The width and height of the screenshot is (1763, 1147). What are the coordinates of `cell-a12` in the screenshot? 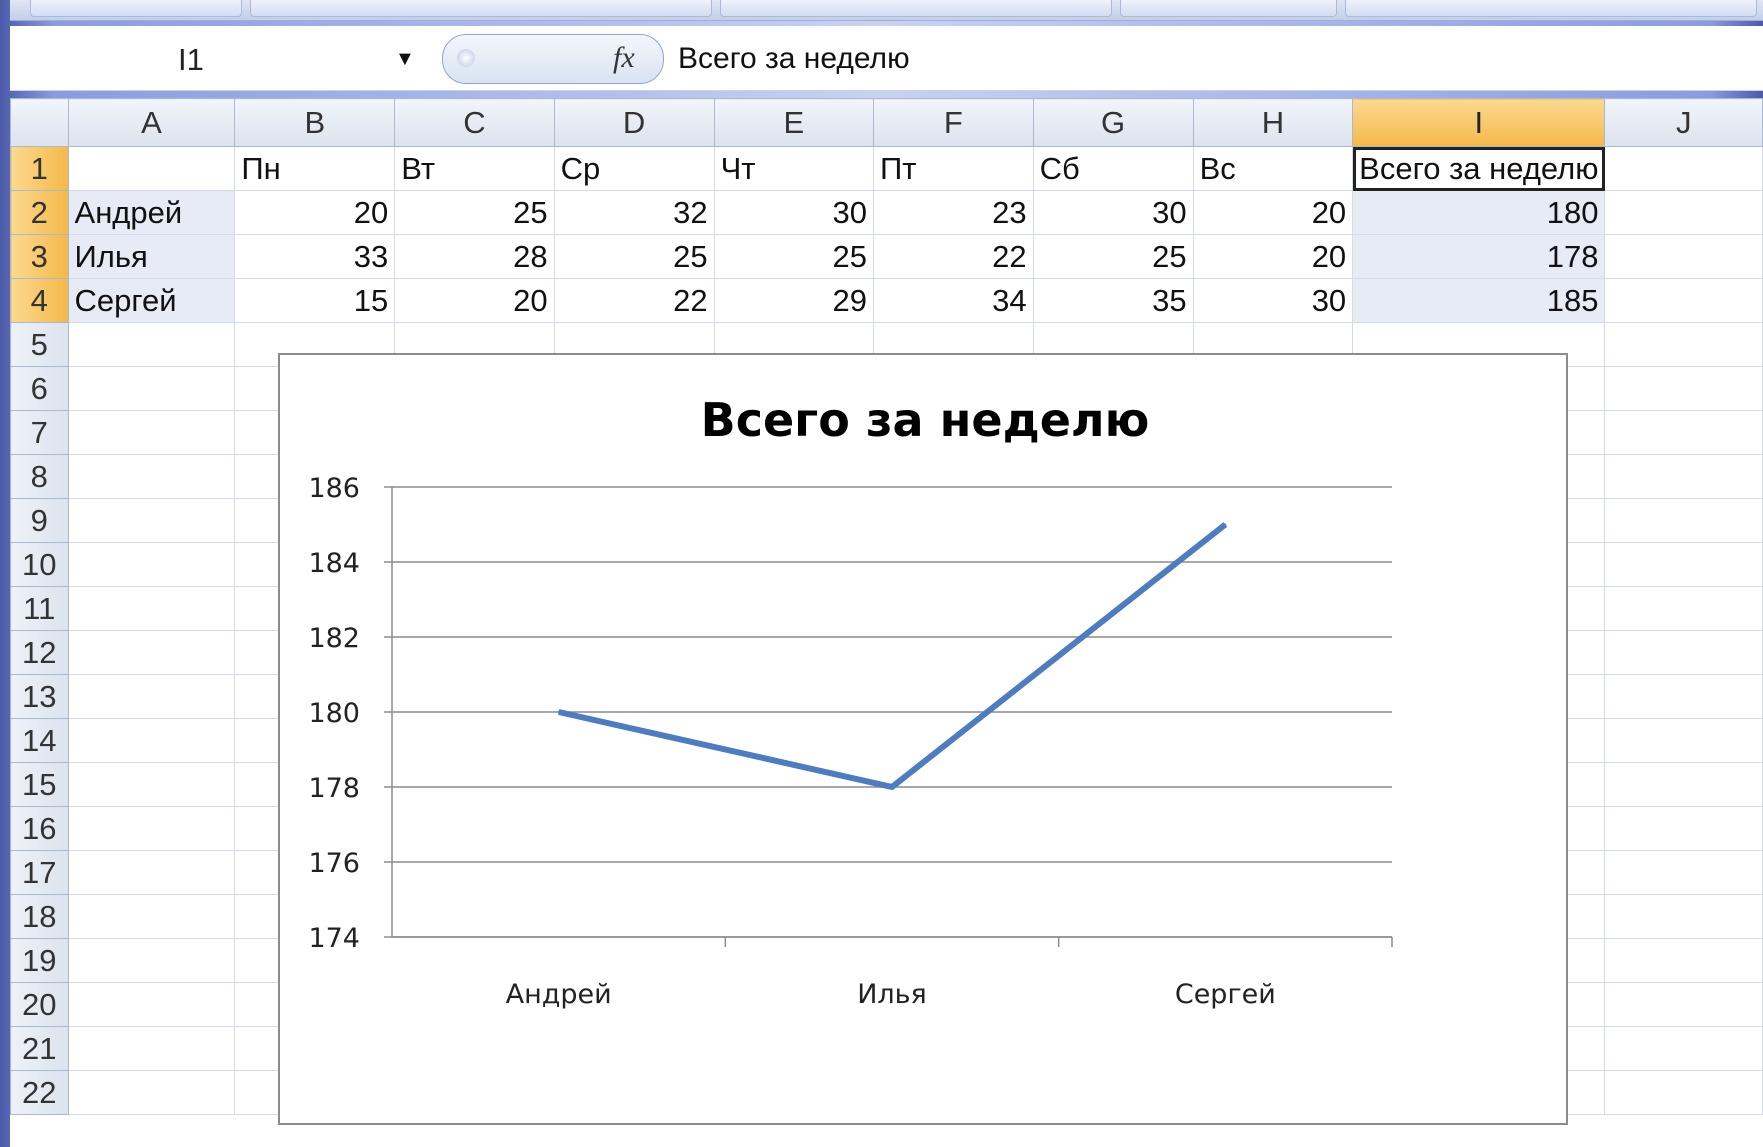 It's located at (151, 652).